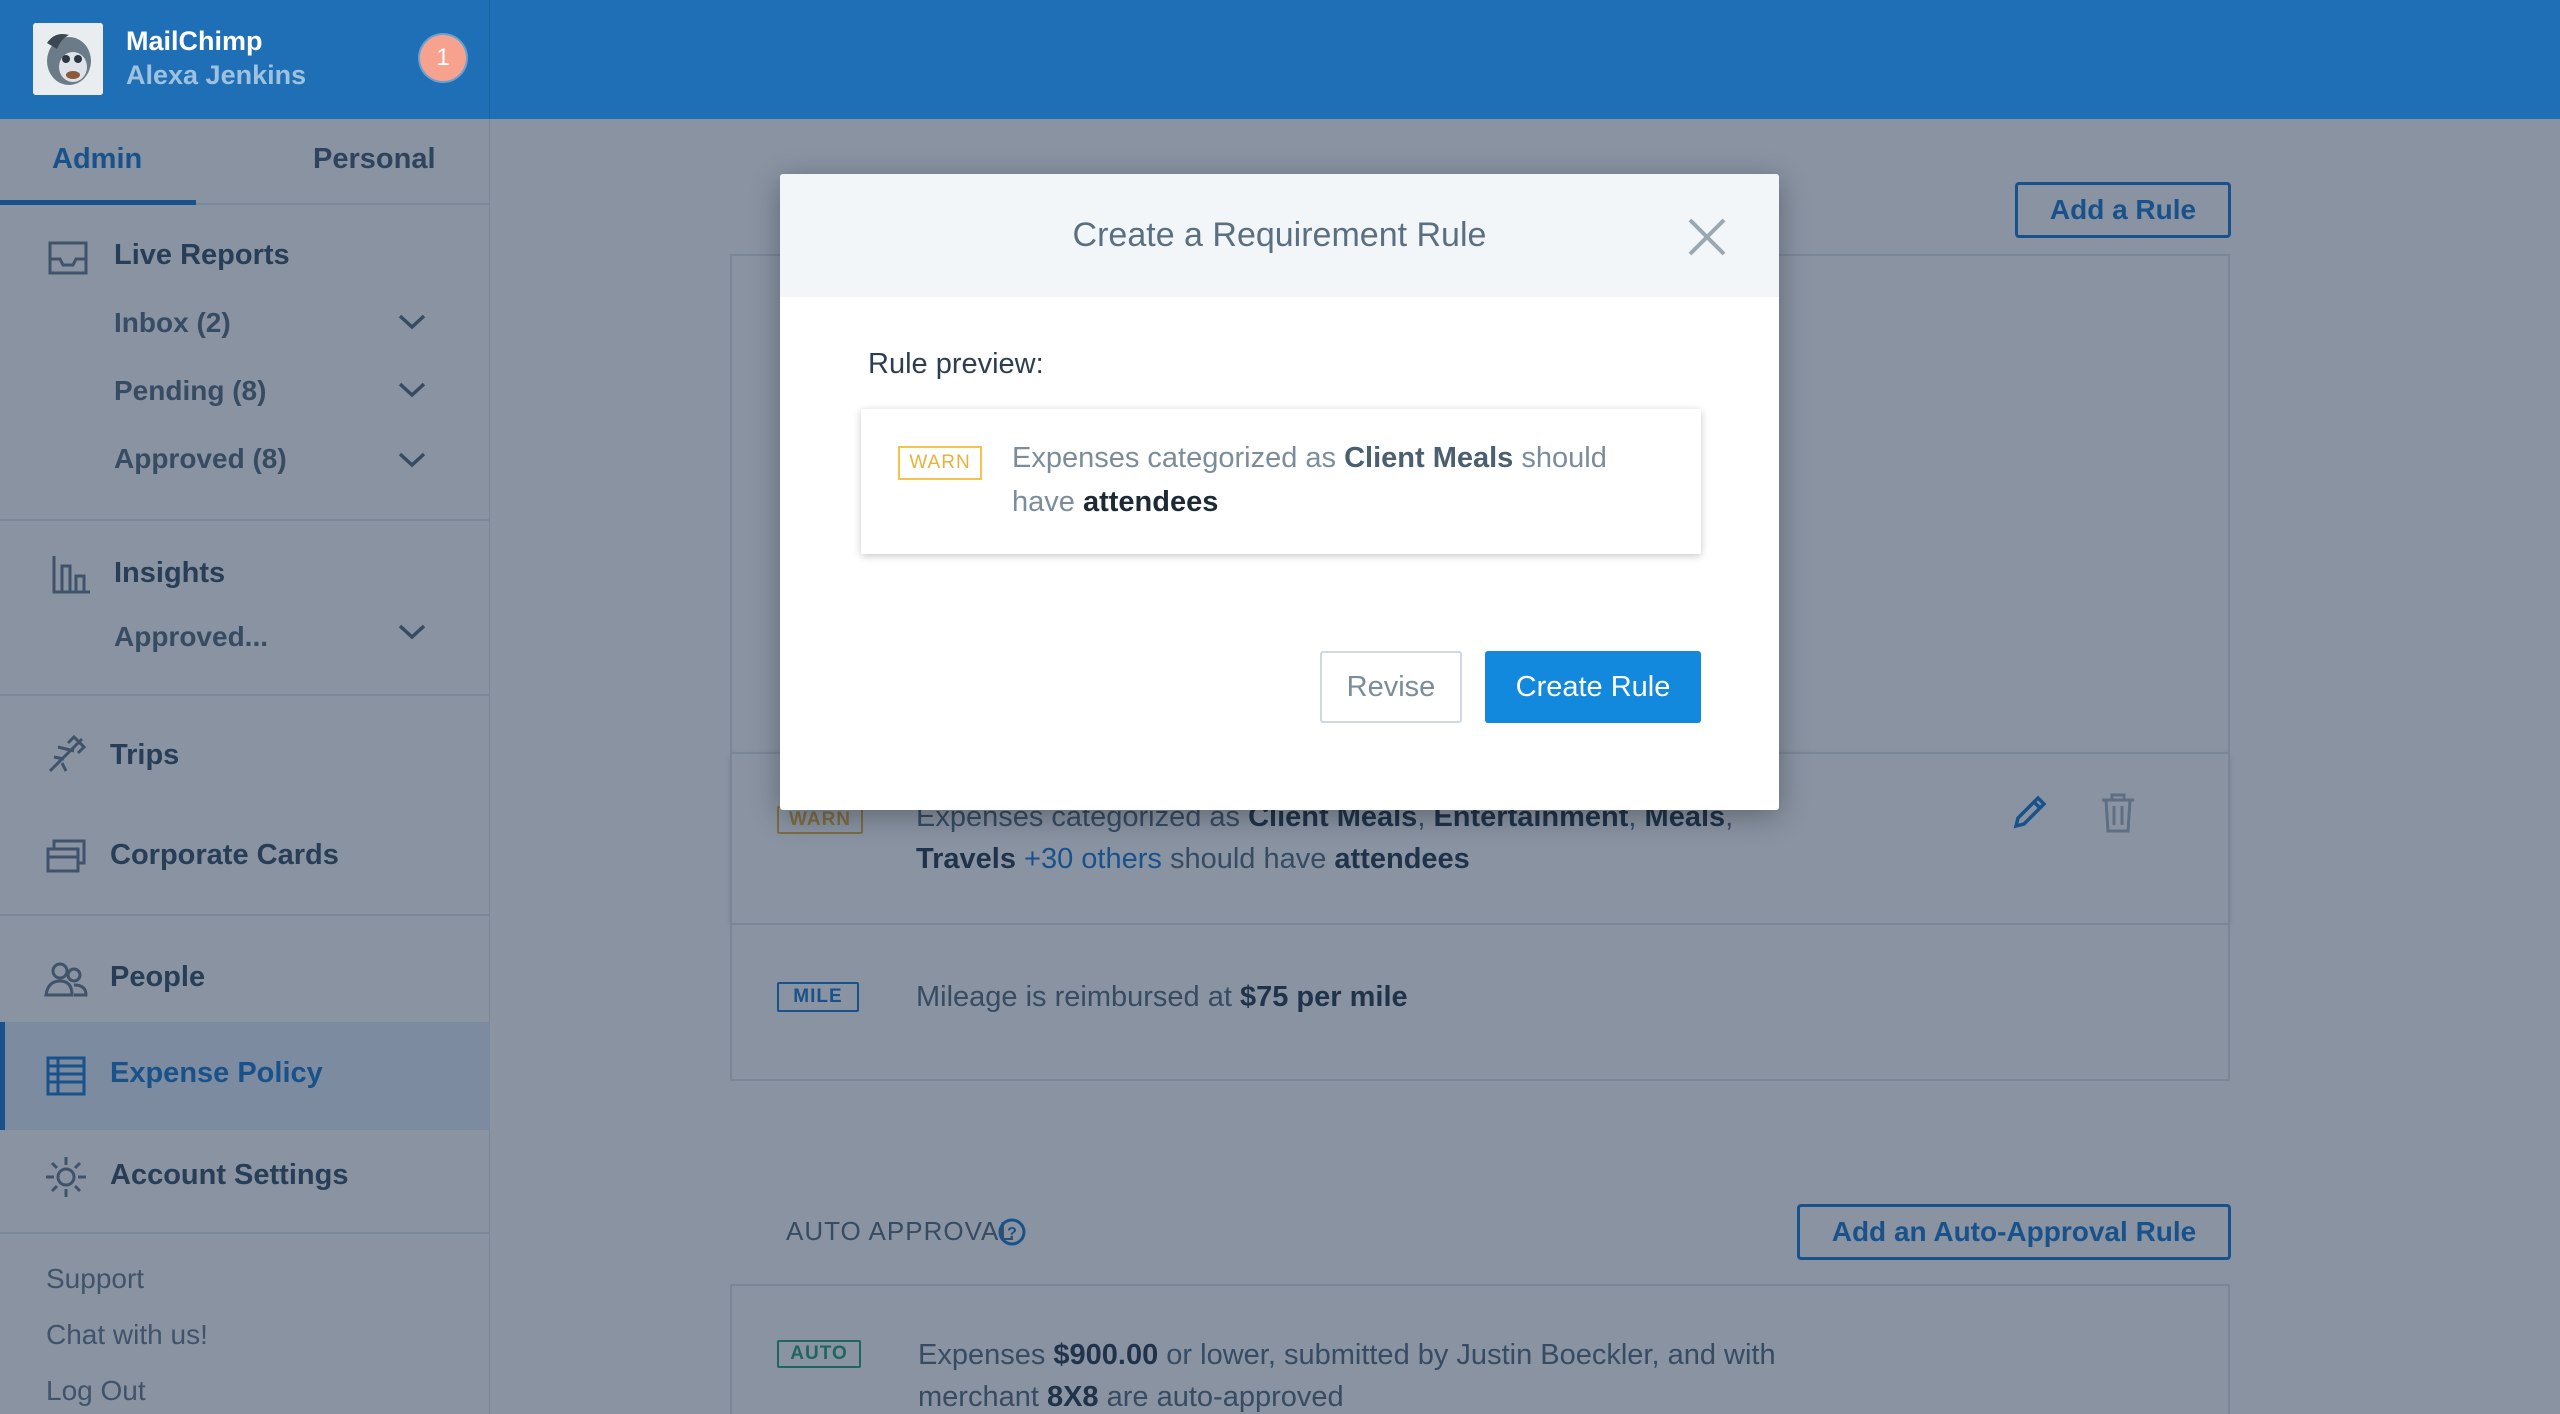 This screenshot has height=1414, width=2560. I want to click on modal-title: Create a Requirement Rule, so click(1279, 235).